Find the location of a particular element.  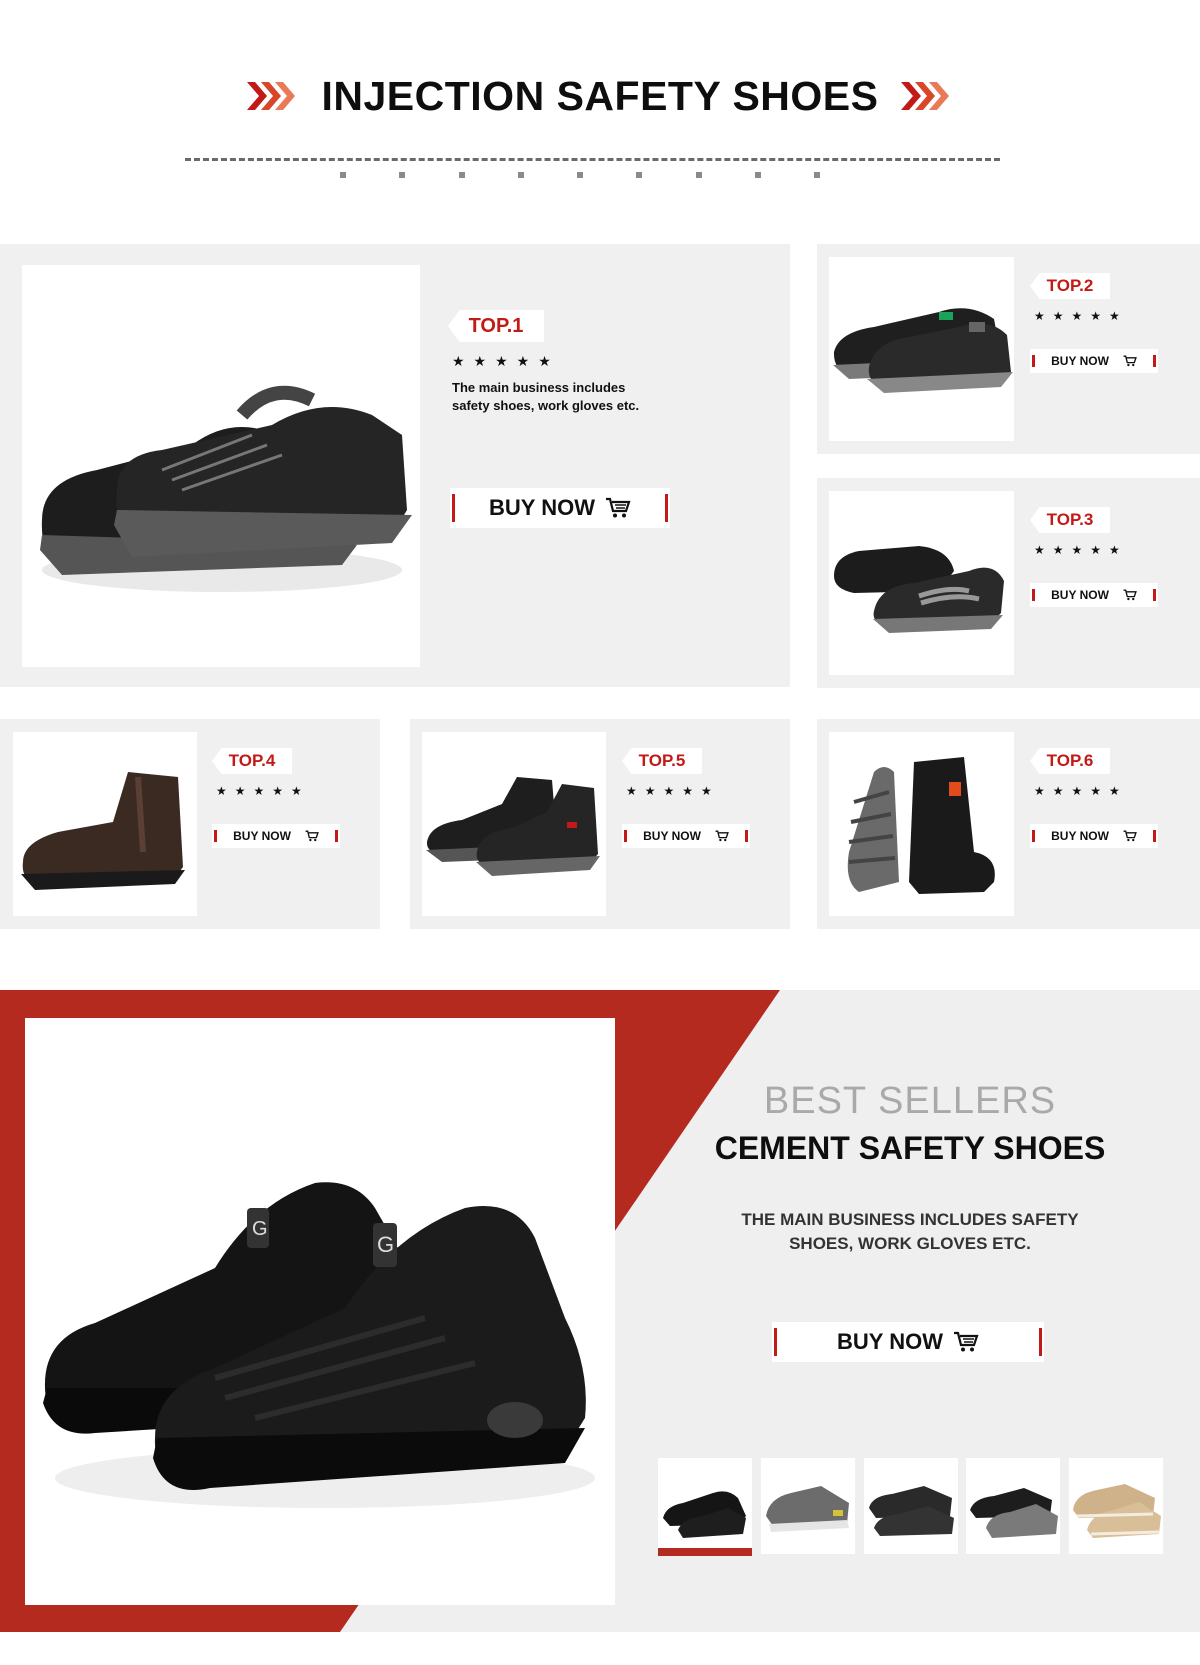

description-line: THE MAIN BUSINESS INCLUDES SAFETY is located at coordinates (910, 1219).